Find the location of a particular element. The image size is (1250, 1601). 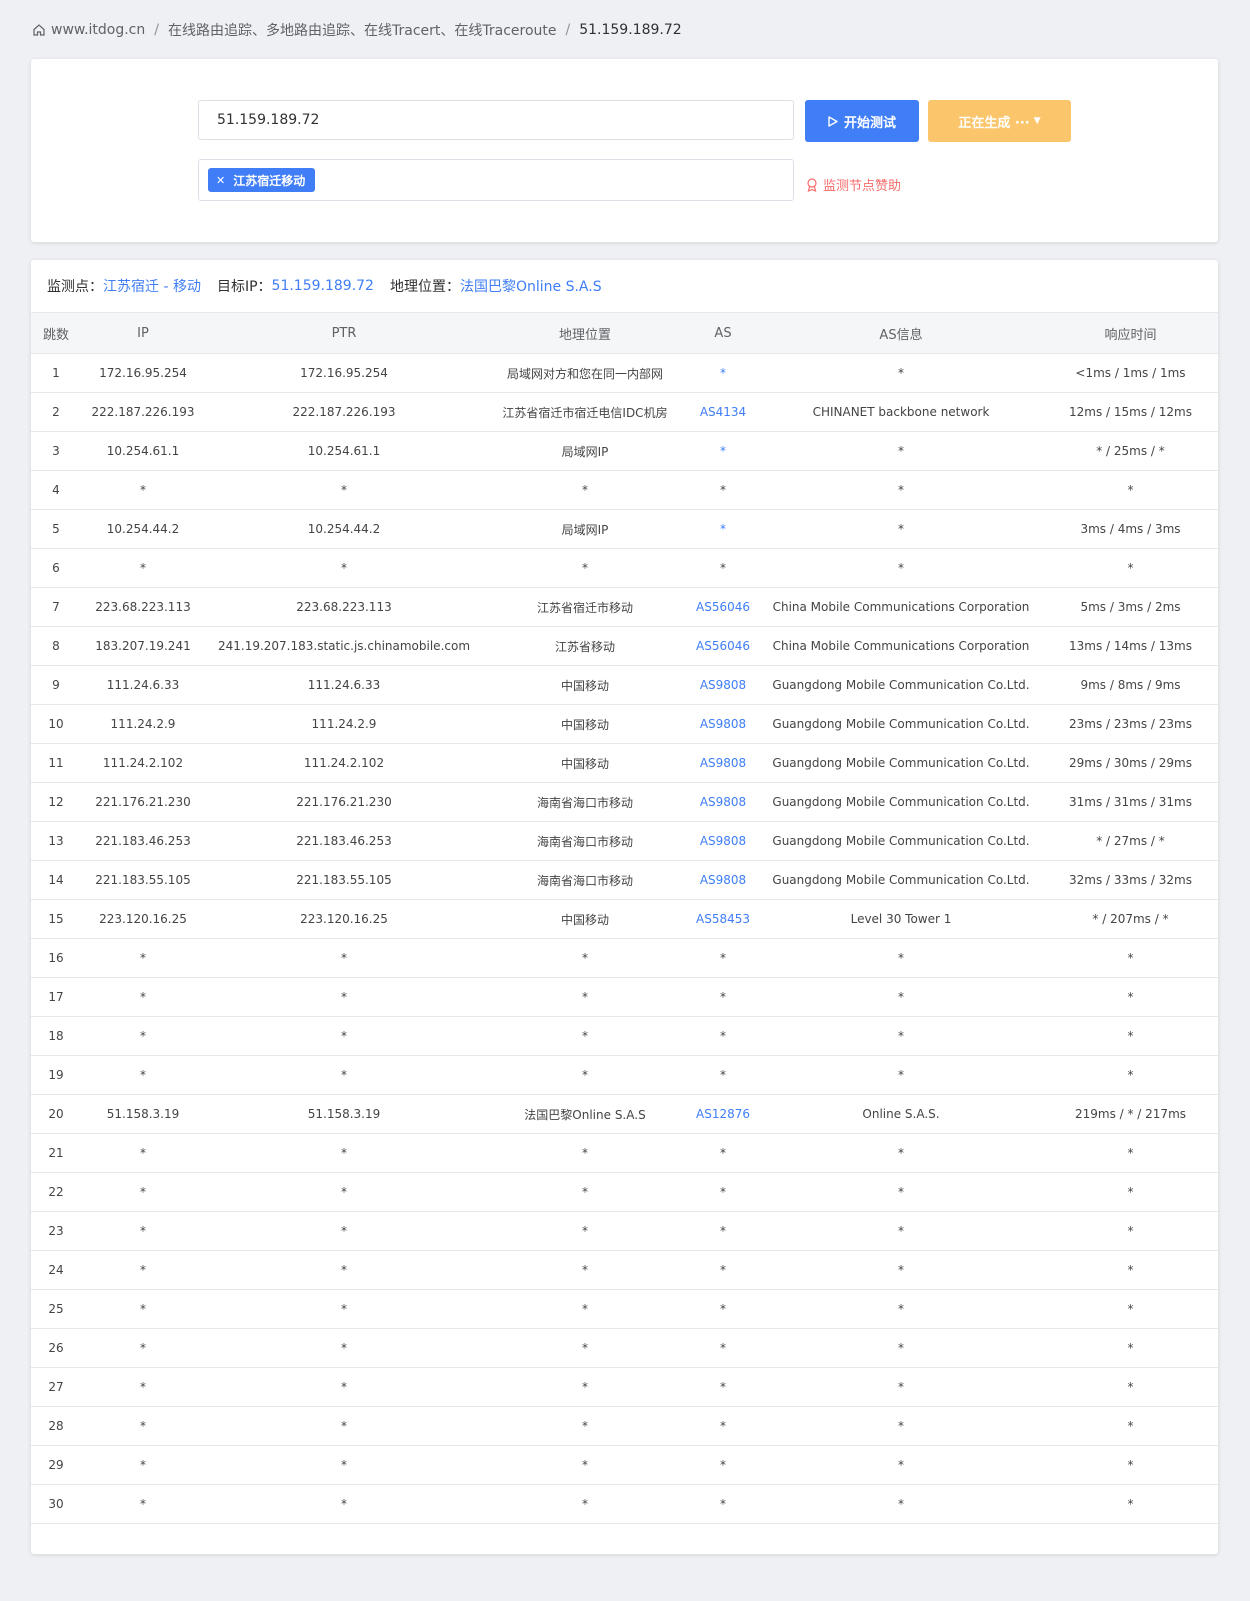

ptr-cell: 111.24.6.33 is located at coordinates (344, 685).